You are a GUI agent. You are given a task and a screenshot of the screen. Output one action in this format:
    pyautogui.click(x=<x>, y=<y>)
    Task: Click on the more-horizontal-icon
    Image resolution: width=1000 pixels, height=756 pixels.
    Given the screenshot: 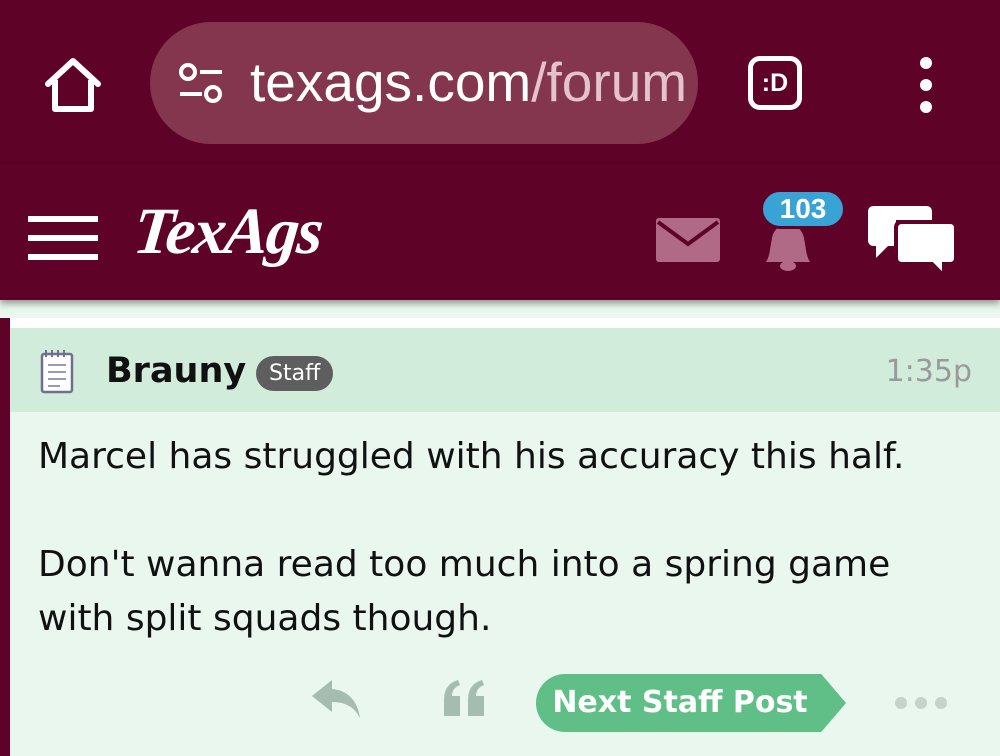 What is the action you would take?
    pyautogui.click(x=921, y=703)
    